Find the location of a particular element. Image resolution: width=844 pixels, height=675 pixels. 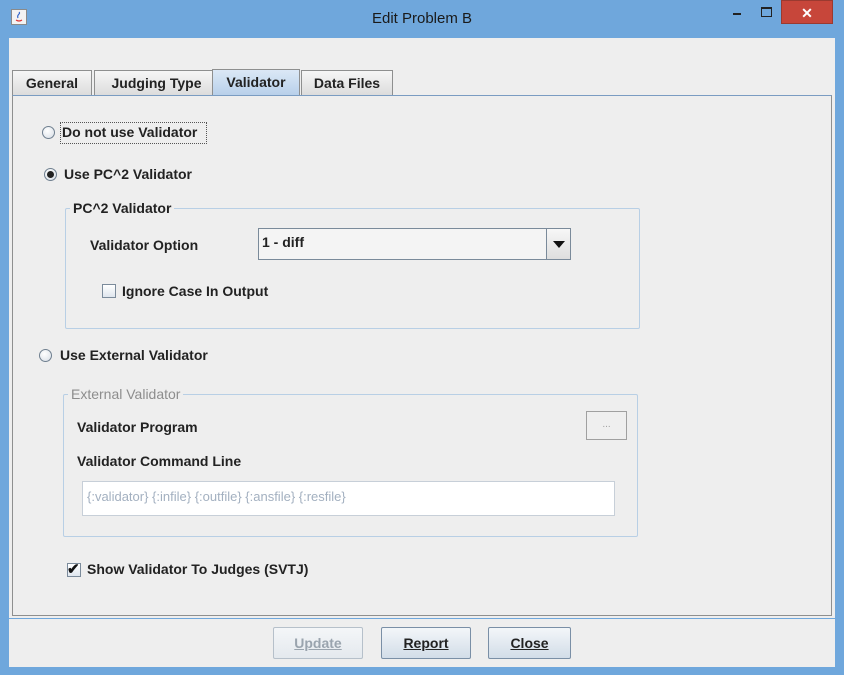

update-button-label: Update is located at coordinates (318, 643).